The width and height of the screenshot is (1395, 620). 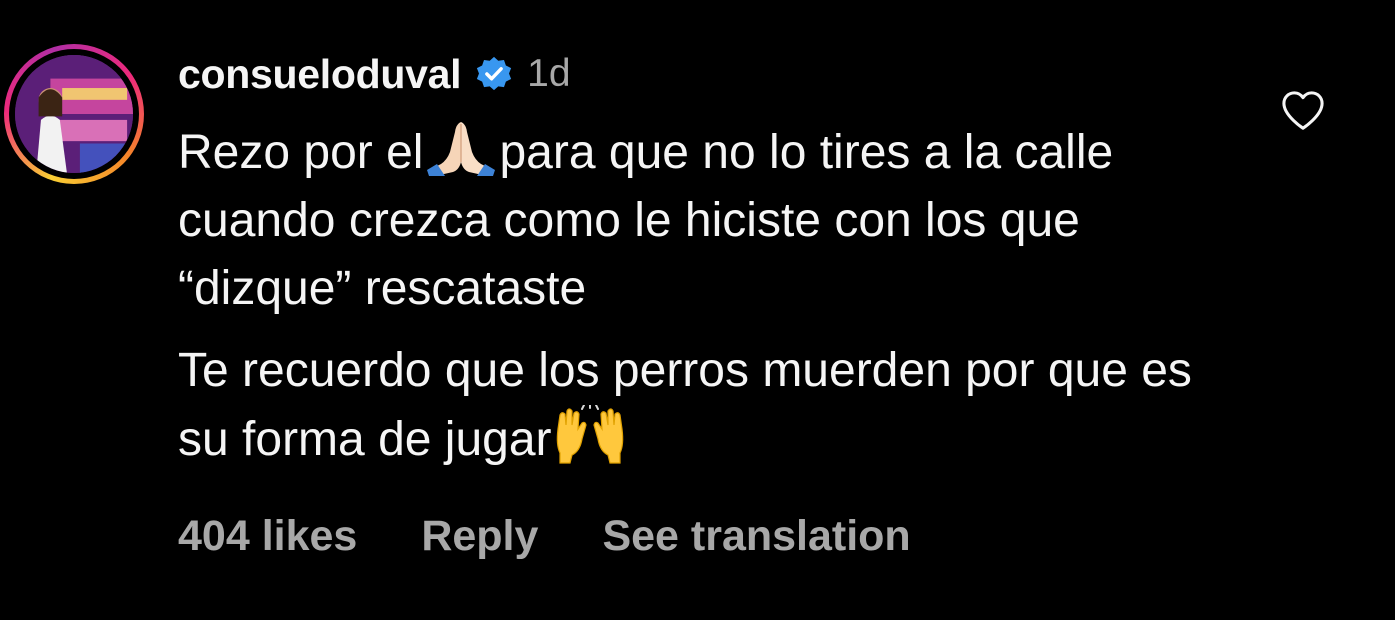 I want to click on comment-header: consueloduval 1d, so click(x=374, y=74).